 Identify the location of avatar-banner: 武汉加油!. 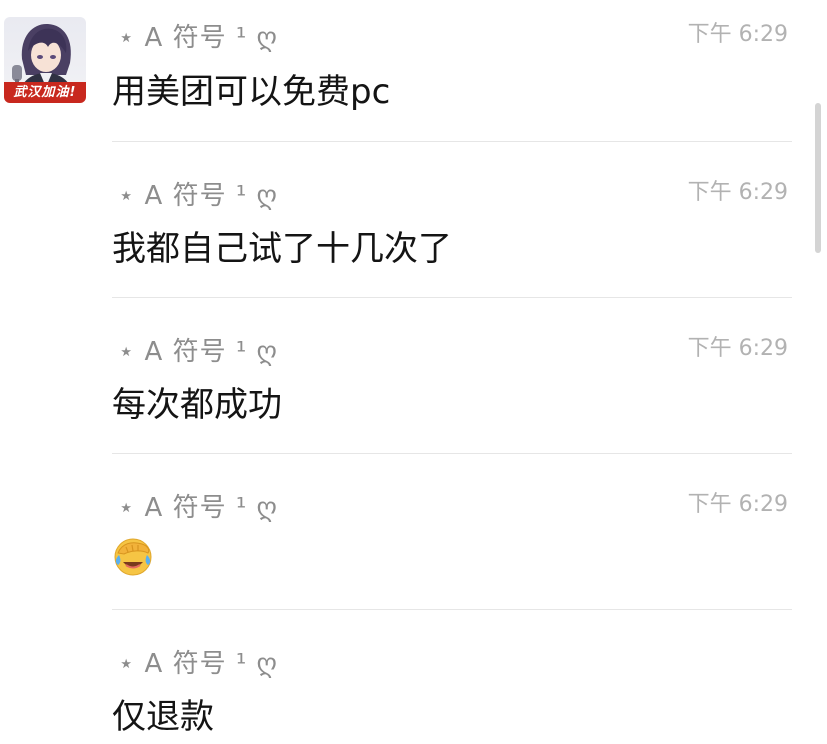
(45, 92).